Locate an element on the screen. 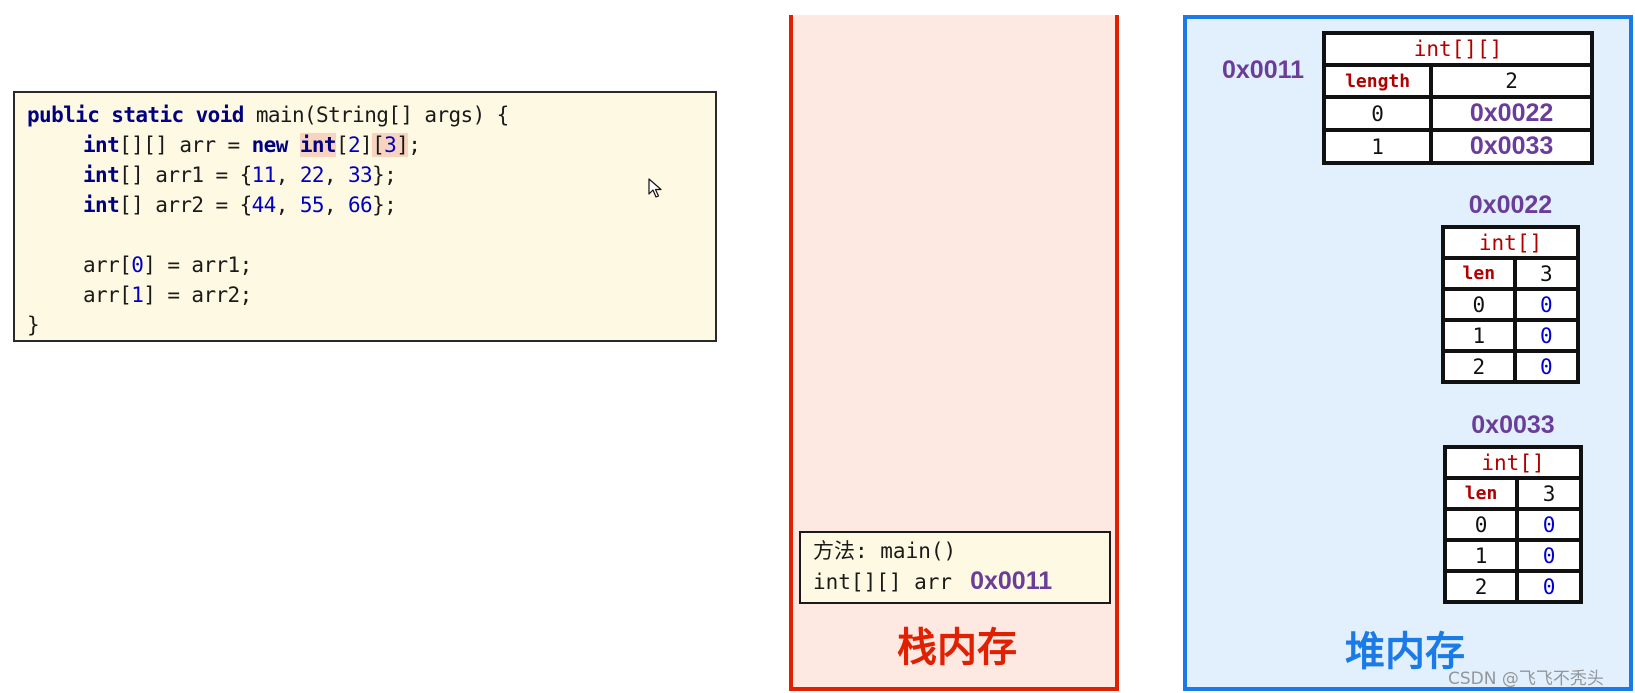 This screenshot has width=1635, height=693. code-number: 66 is located at coordinates (360, 205).